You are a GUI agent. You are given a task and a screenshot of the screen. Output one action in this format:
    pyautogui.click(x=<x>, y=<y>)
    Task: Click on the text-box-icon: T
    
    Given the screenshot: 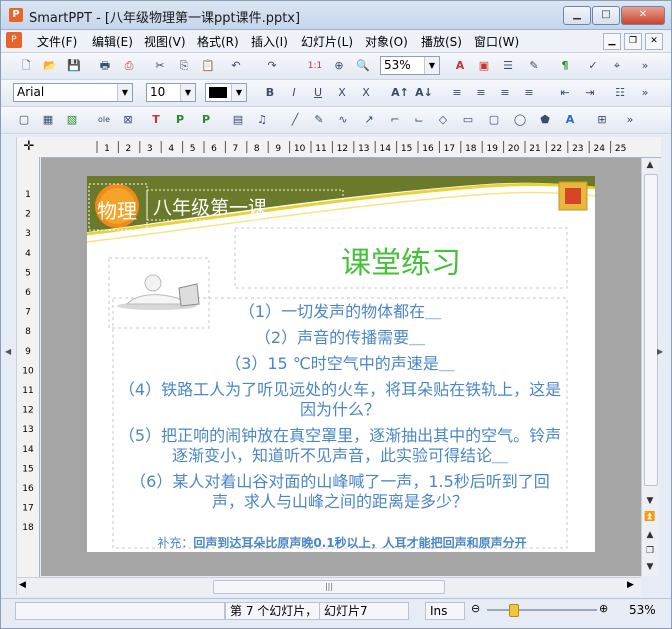 What is the action you would take?
    pyautogui.click(x=156, y=120)
    